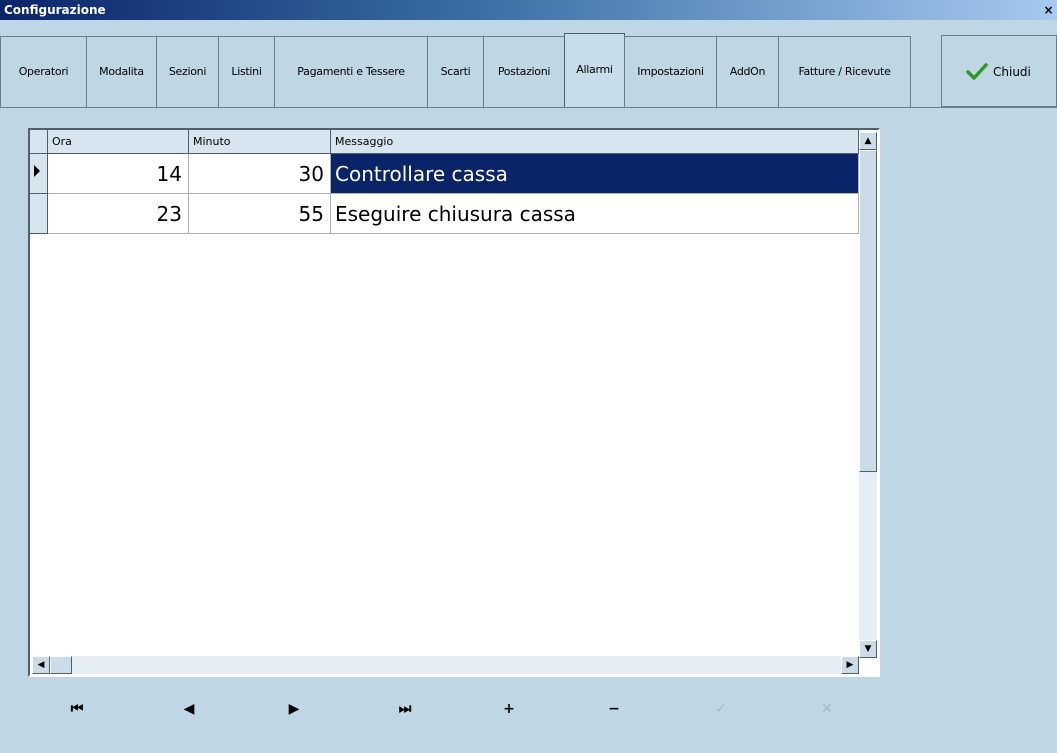  I want to click on tab-sezioni: Sezioni, so click(187, 72).